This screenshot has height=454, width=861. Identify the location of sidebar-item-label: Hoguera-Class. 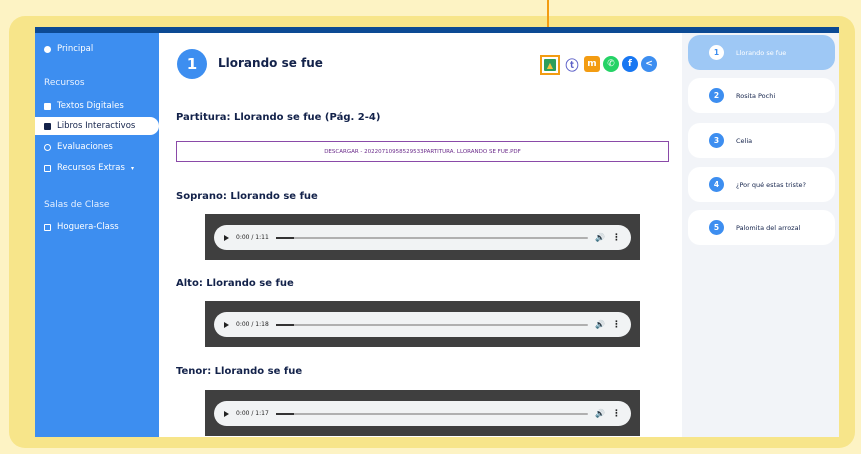
(88, 227).